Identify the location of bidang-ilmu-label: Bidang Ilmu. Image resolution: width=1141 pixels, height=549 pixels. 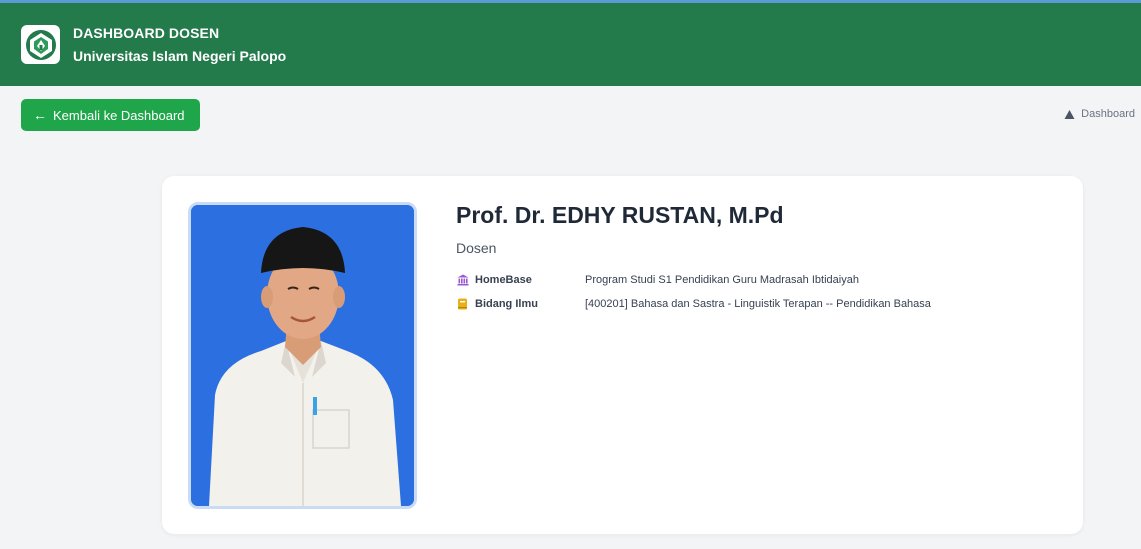
(506, 304).